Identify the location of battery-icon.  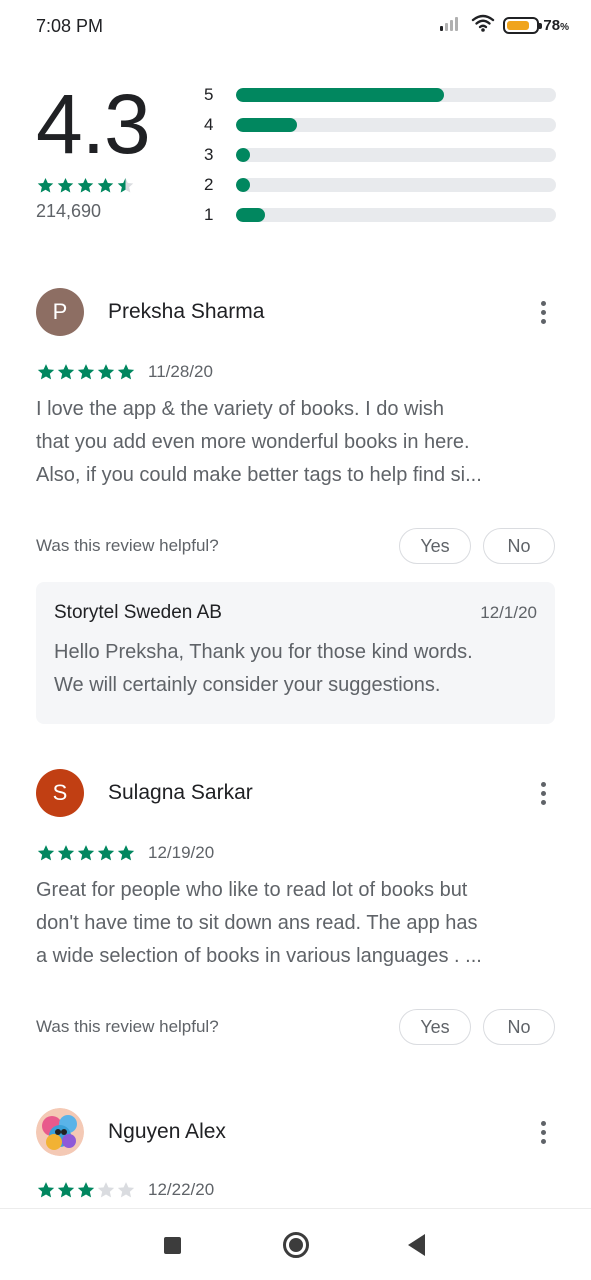
(523, 25).